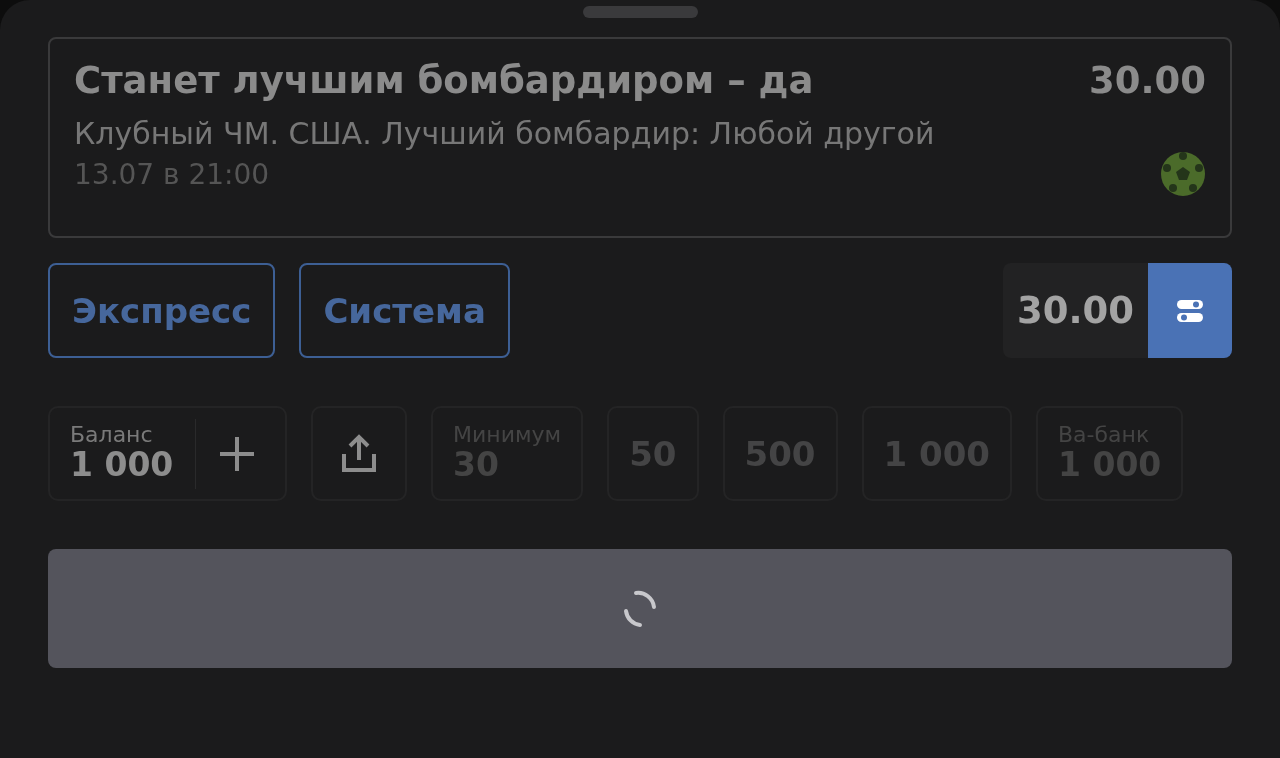  I want to click on bet-type-button: Экспресс, so click(162, 310).